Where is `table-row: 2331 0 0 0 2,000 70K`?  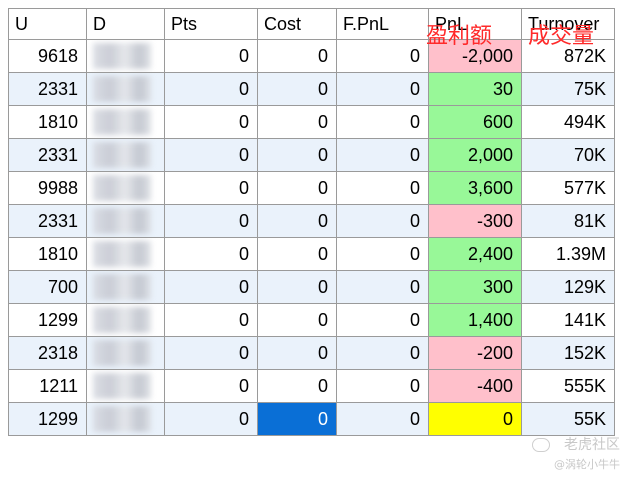
table-row: 2331 0 0 0 2,000 70K is located at coordinates (311, 155).